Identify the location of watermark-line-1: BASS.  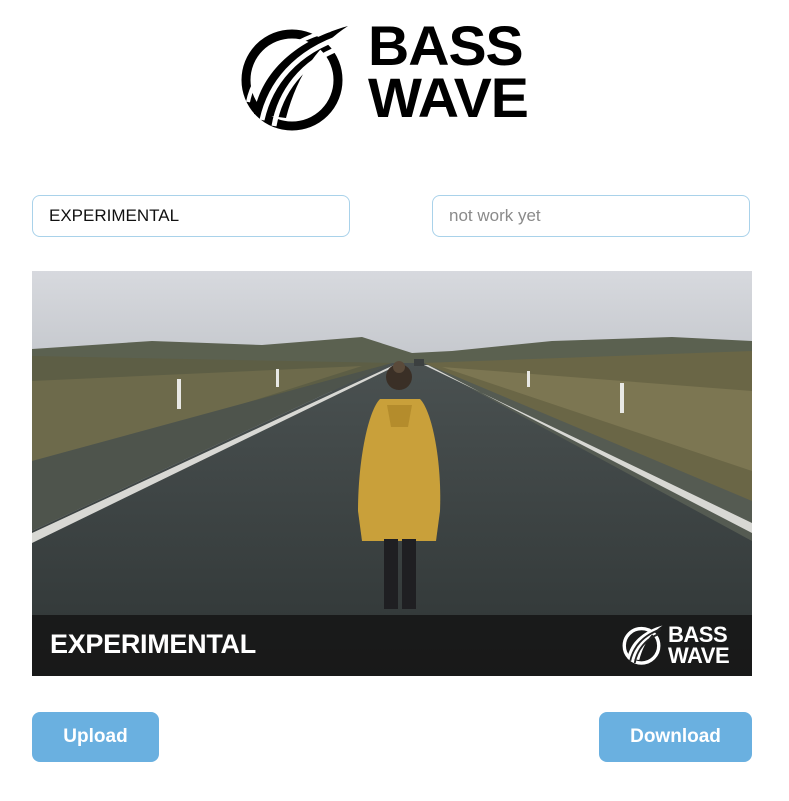
(698, 634).